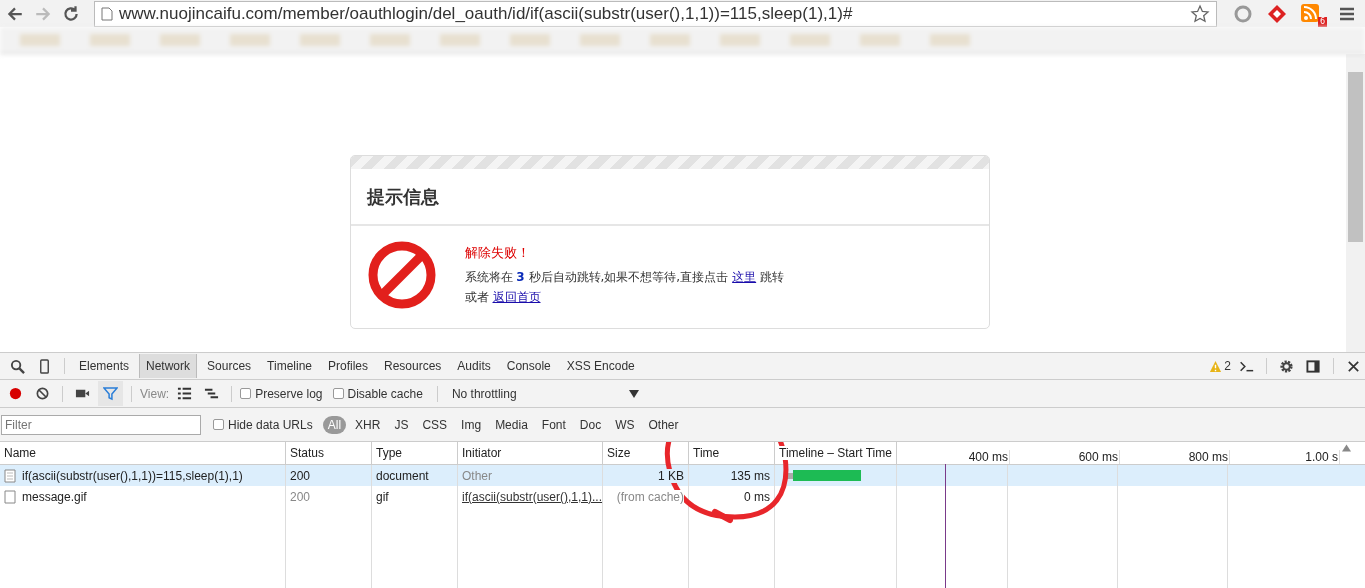 The height and width of the screenshot is (588, 1365). What do you see at coordinates (413, 366) in the screenshot?
I see `devtools-tab: Resources` at bounding box center [413, 366].